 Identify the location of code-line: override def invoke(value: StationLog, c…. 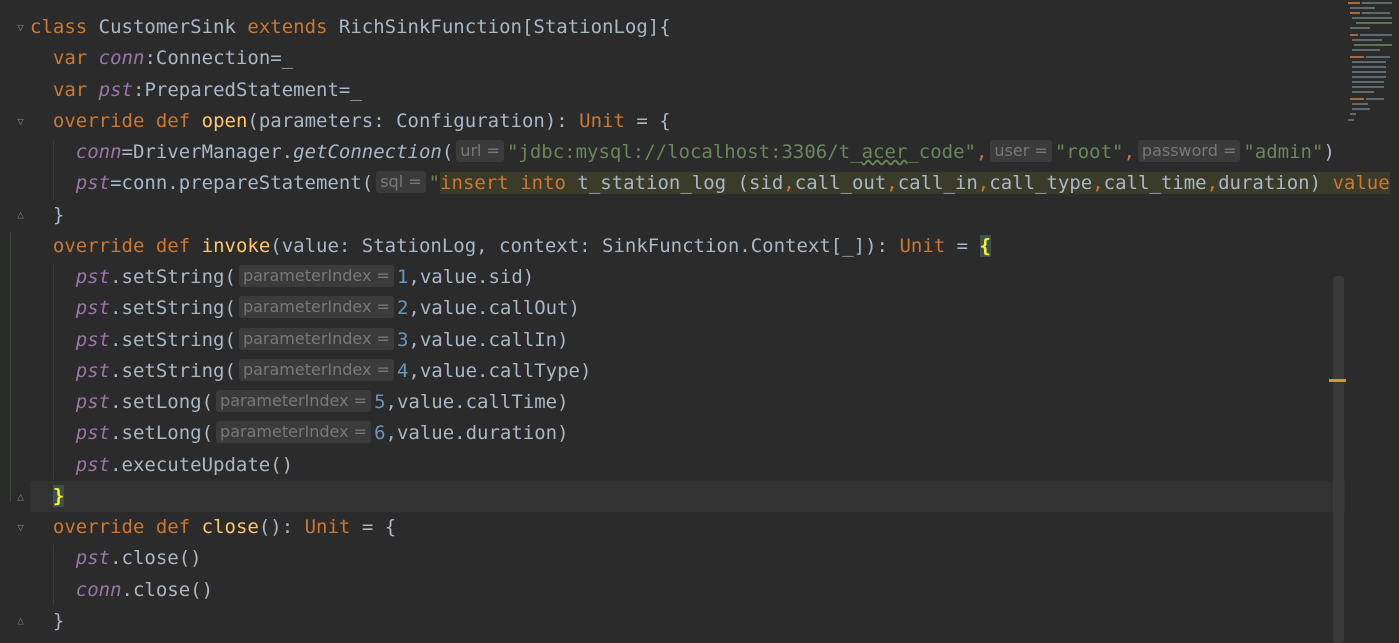
(687, 246).